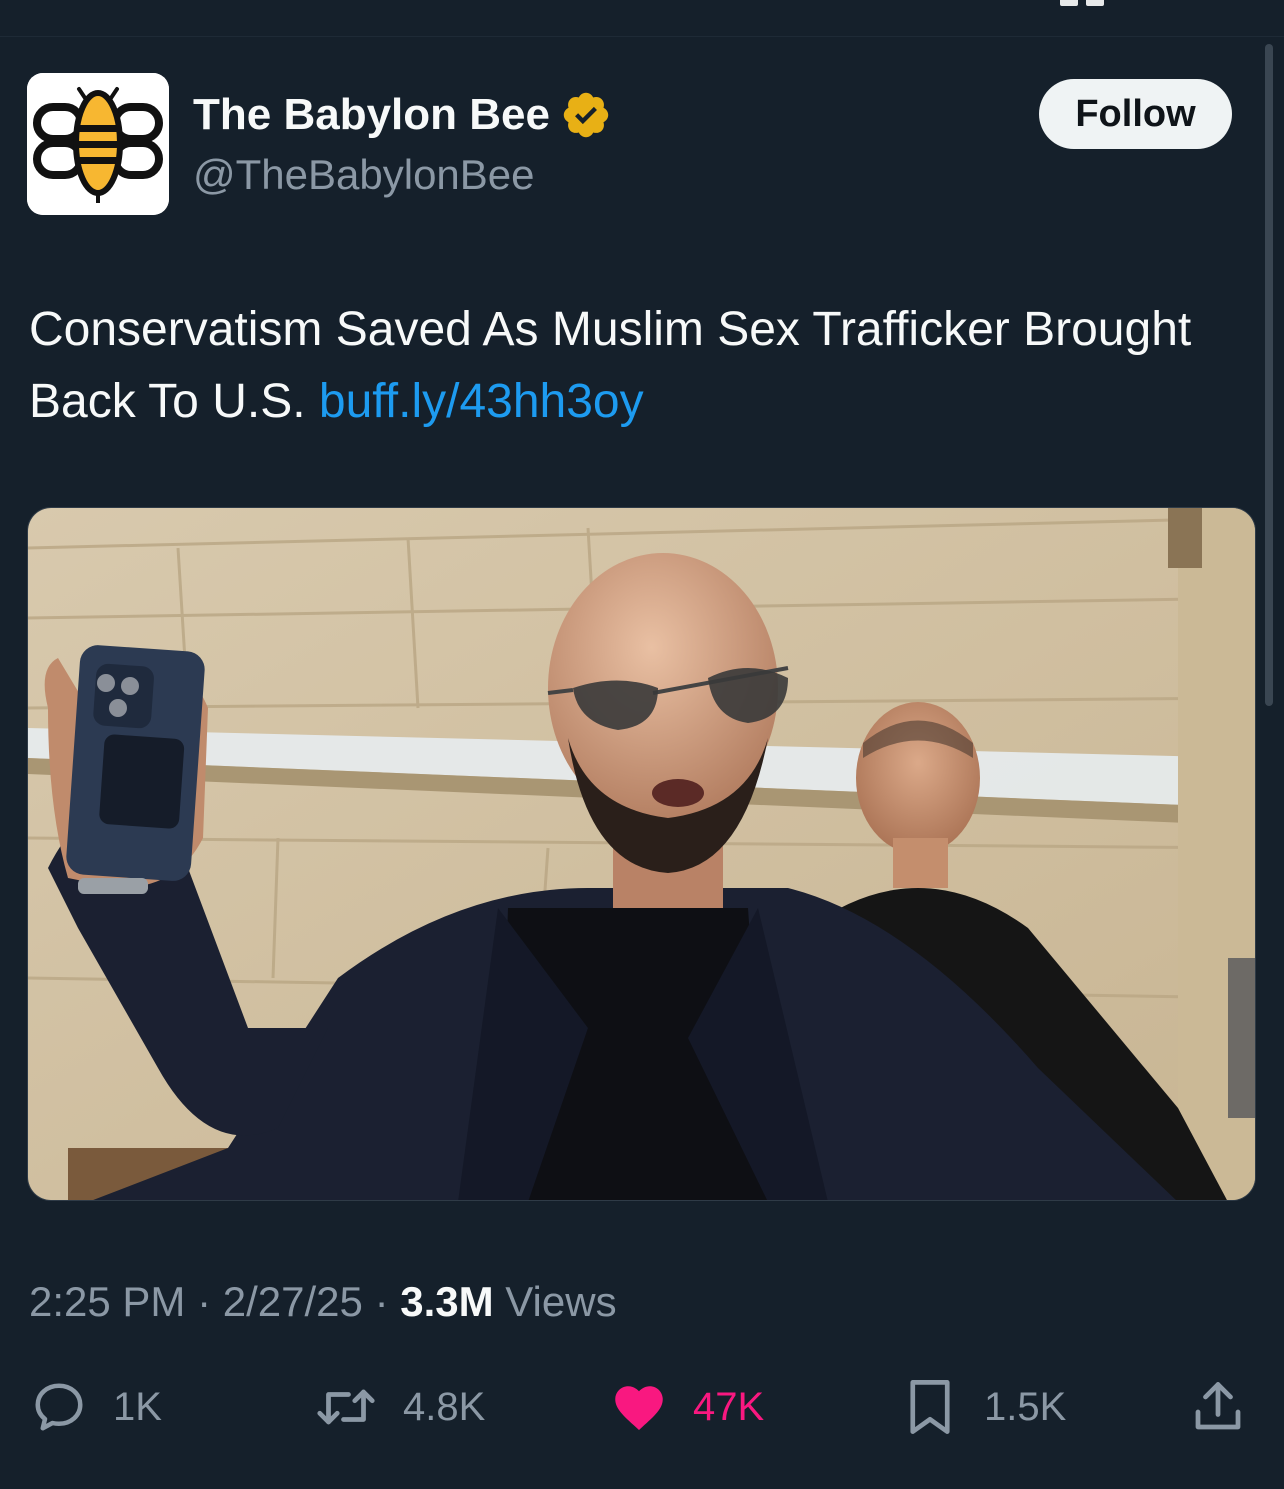 The width and height of the screenshot is (1284, 1489). I want to click on retweet-button: 4.8K, so click(399, 1407).